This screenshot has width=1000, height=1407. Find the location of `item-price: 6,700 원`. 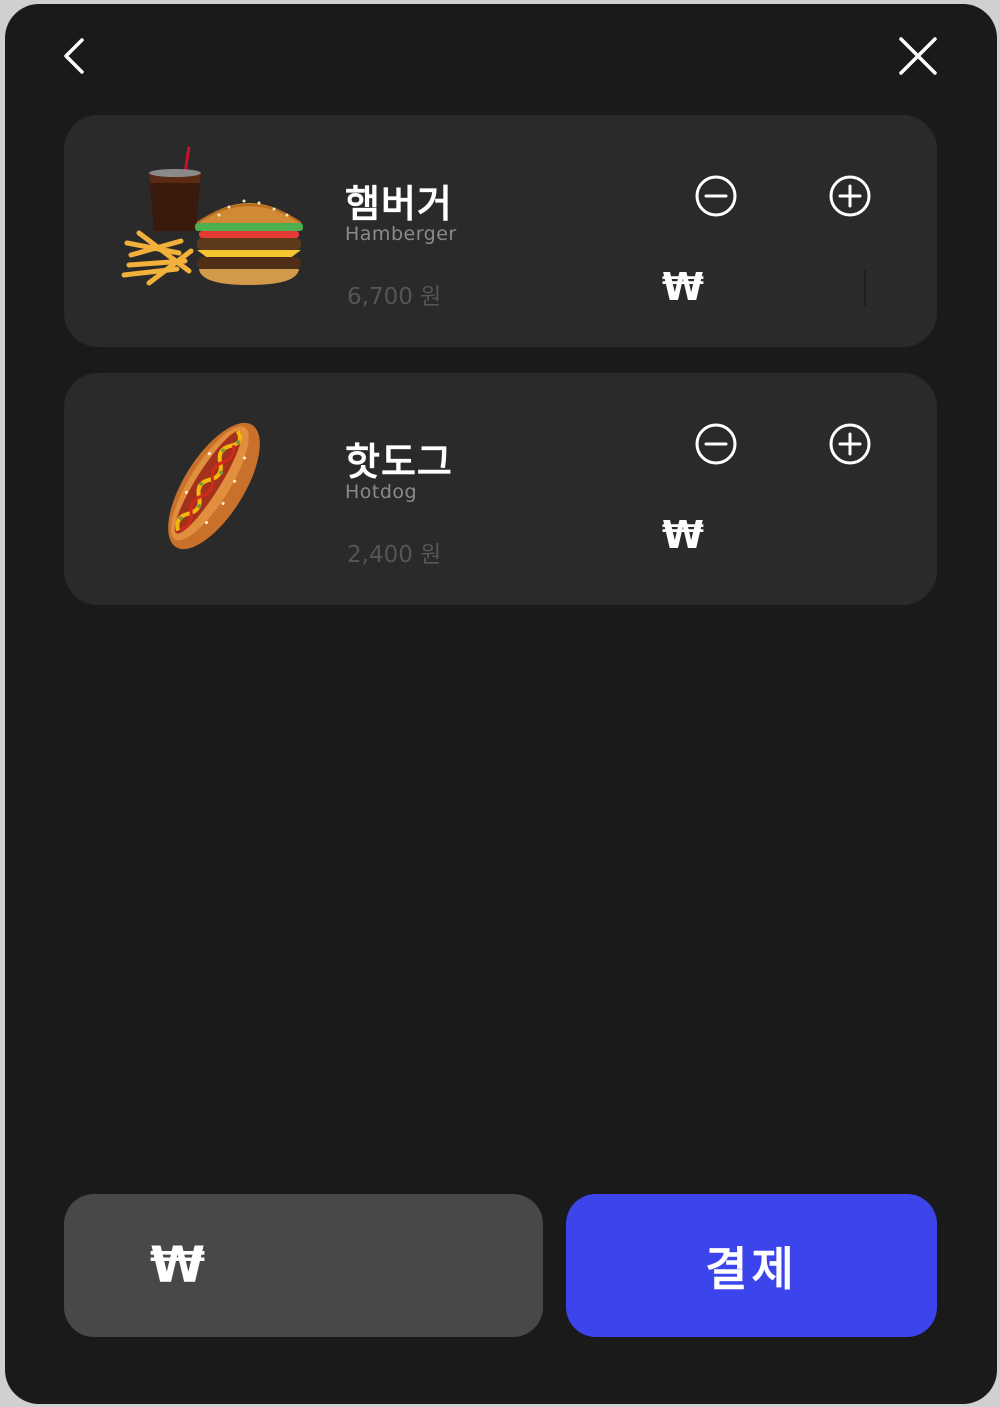

item-price: 6,700 원 is located at coordinates (394, 297).